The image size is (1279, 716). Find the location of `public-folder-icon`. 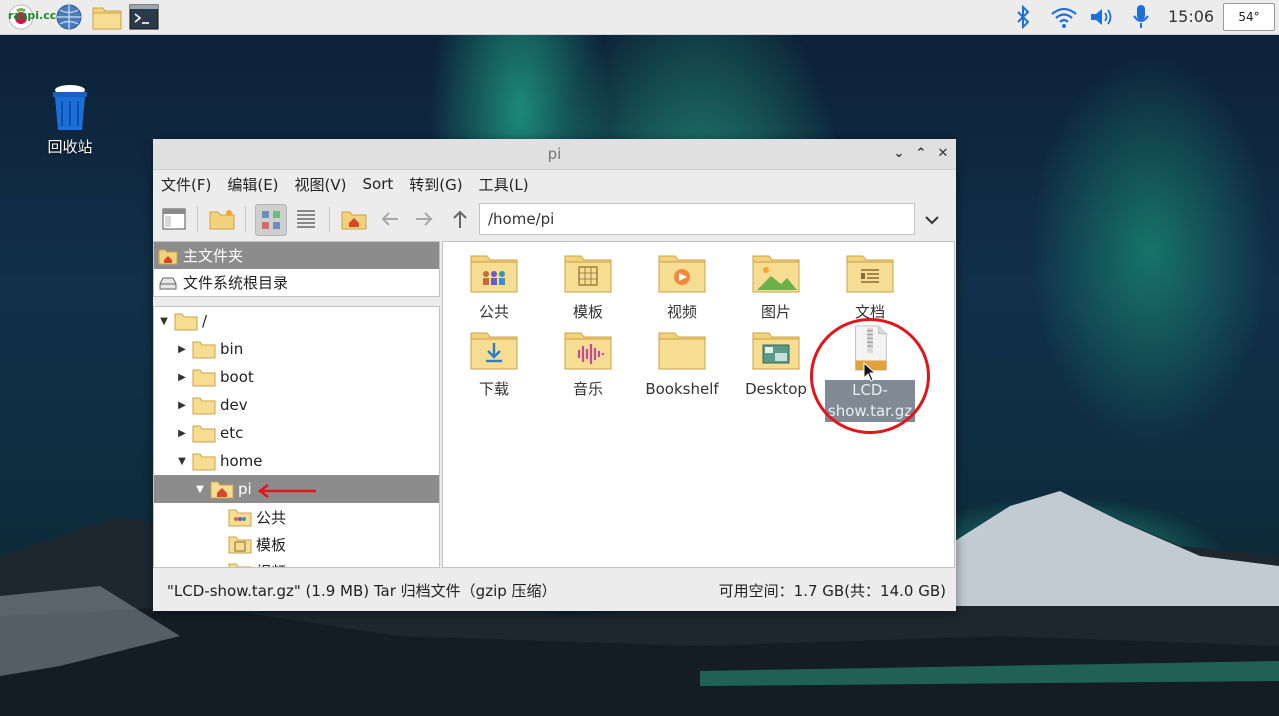

public-folder-icon is located at coordinates (240, 518).